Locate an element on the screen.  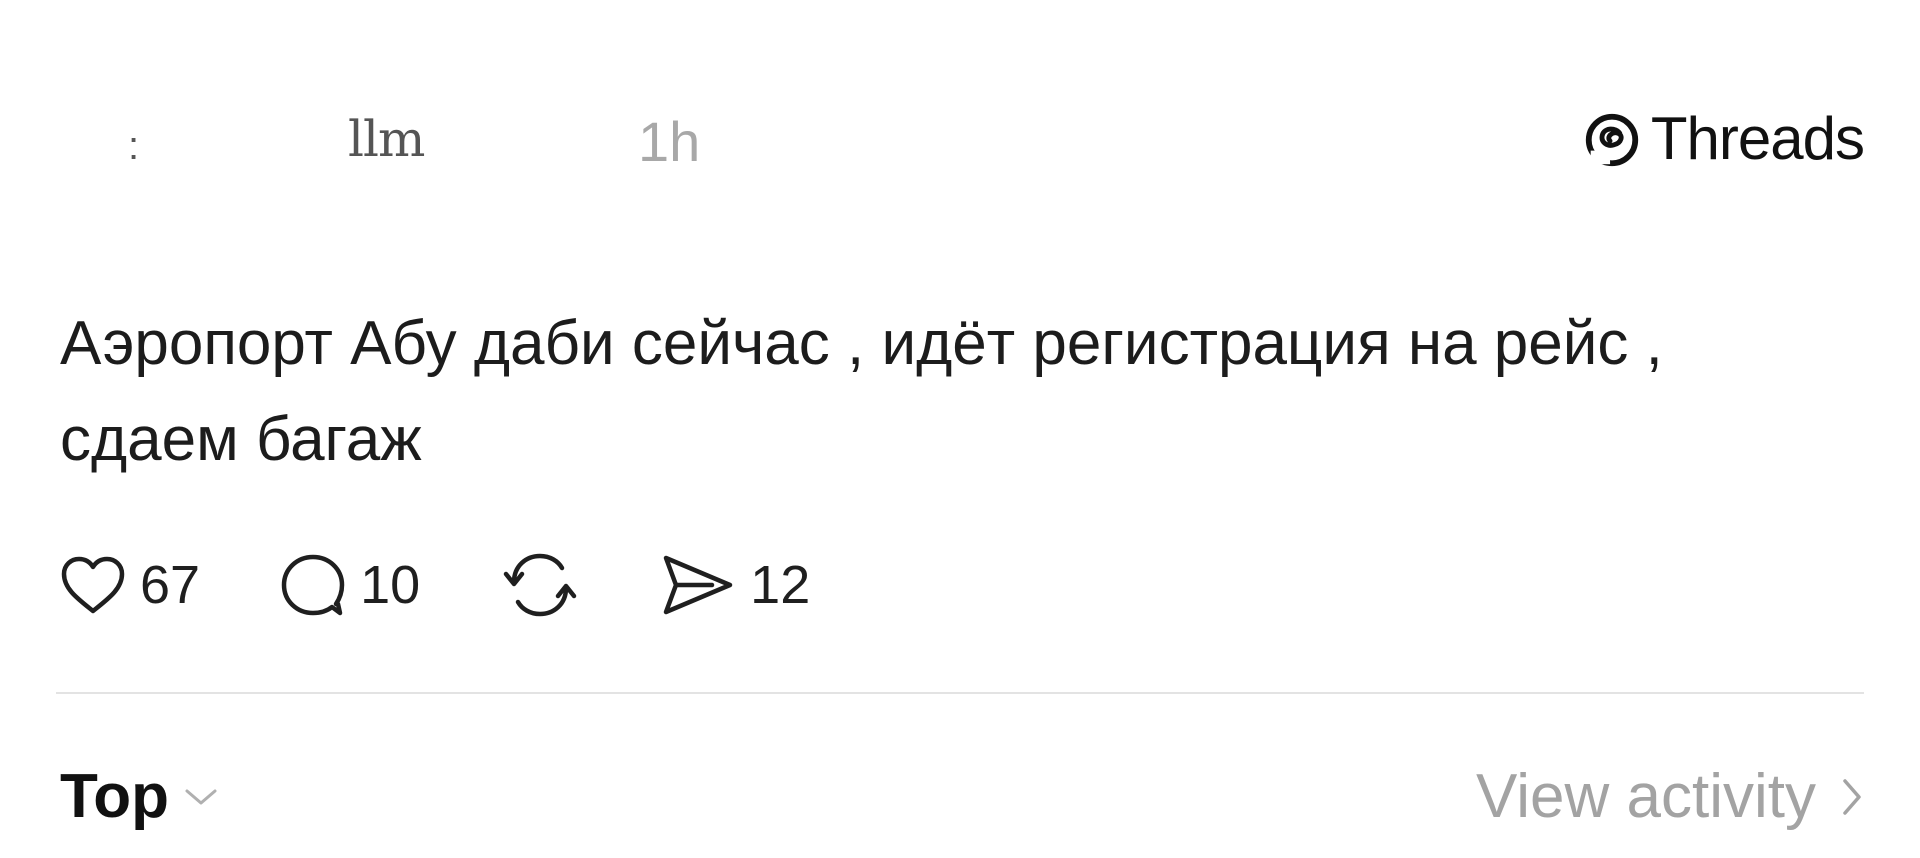
threads-logo-icon is located at coordinates (1612, 140).